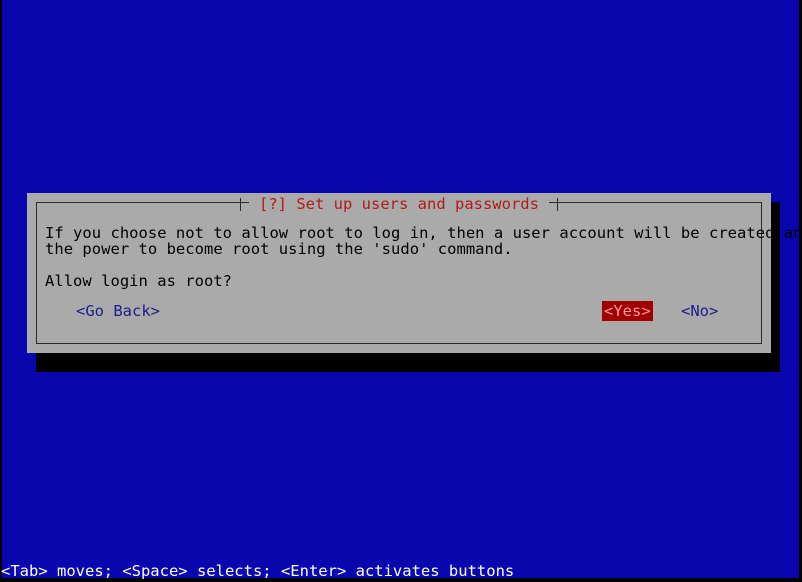  What do you see at coordinates (627, 311) in the screenshot?
I see `yes-button: <Yes>` at bounding box center [627, 311].